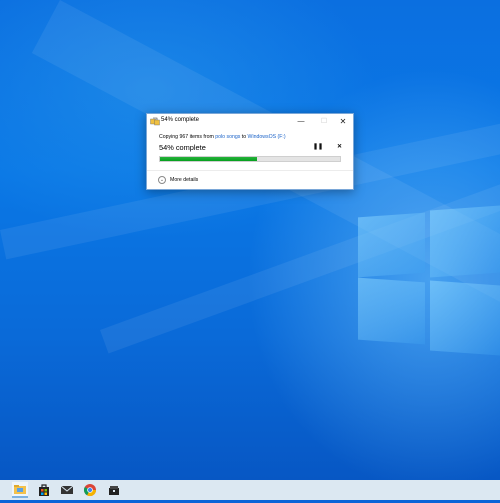  I want to click on folder-icon, so click(20, 489).